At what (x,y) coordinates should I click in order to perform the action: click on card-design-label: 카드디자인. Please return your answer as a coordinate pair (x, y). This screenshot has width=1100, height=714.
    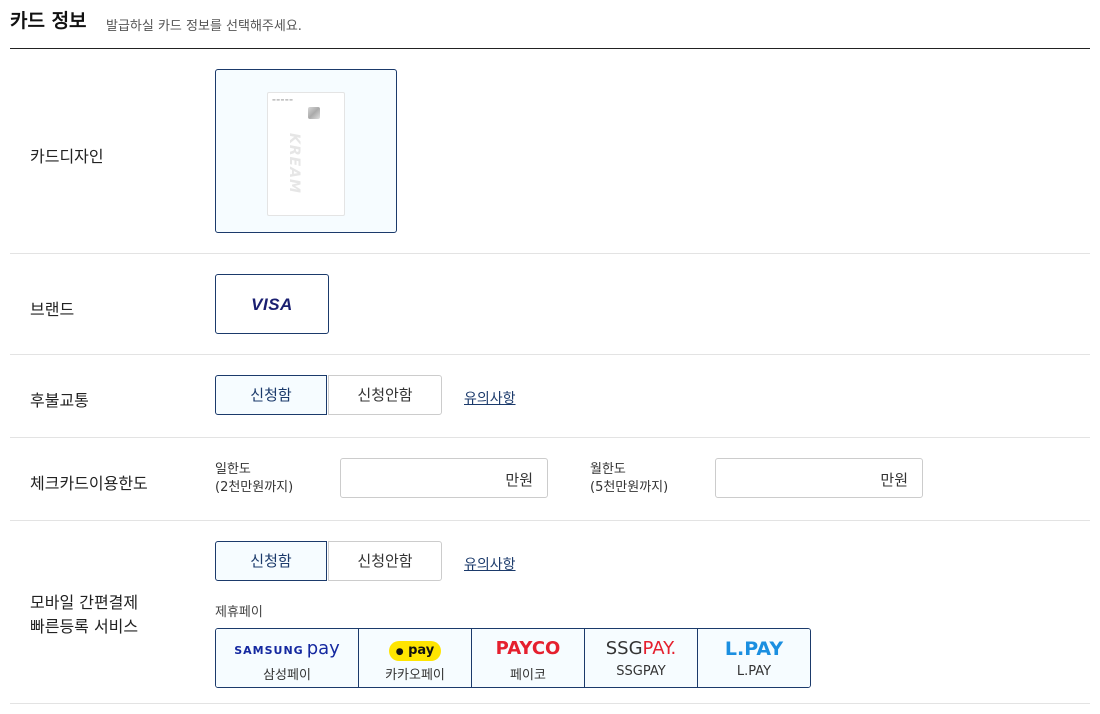
    Looking at the image, I should click on (67, 156).